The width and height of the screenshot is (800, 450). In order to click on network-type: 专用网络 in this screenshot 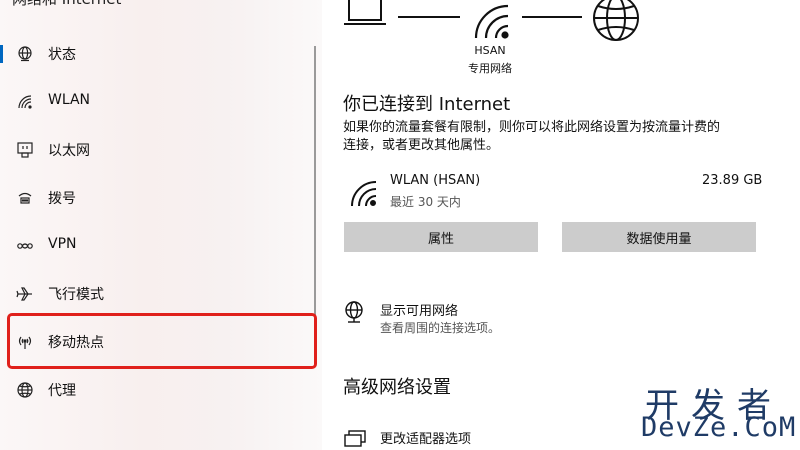, I will do `click(490, 68)`.